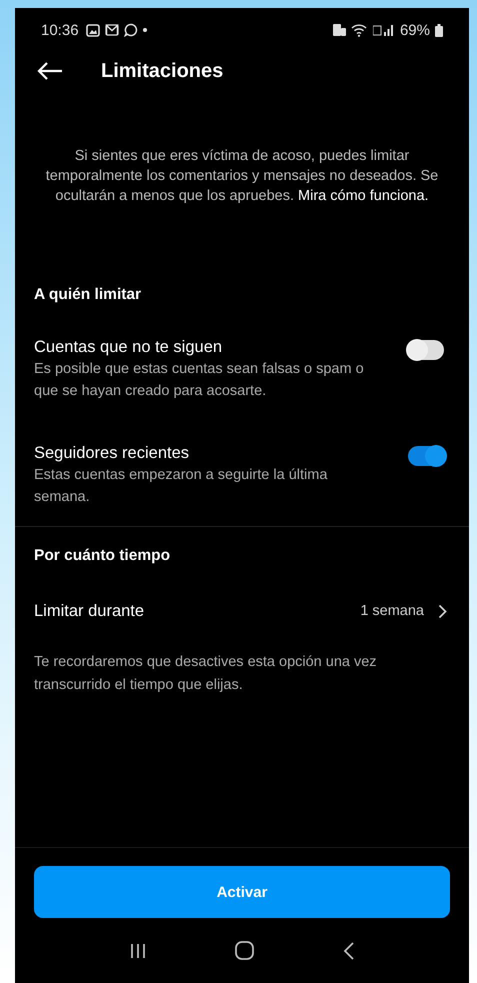  What do you see at coordinates (129, 347) in the screenshot?
I see `option-title: Cuentas que no te siguen` at bounding box center [129, 347].